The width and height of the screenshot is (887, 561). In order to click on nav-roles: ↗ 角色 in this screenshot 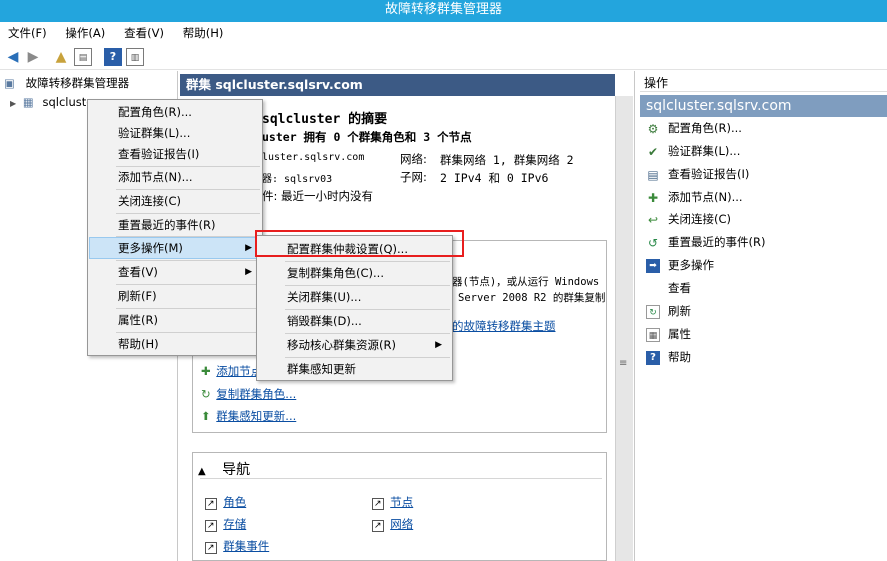, I will do `click(225, 502)`.